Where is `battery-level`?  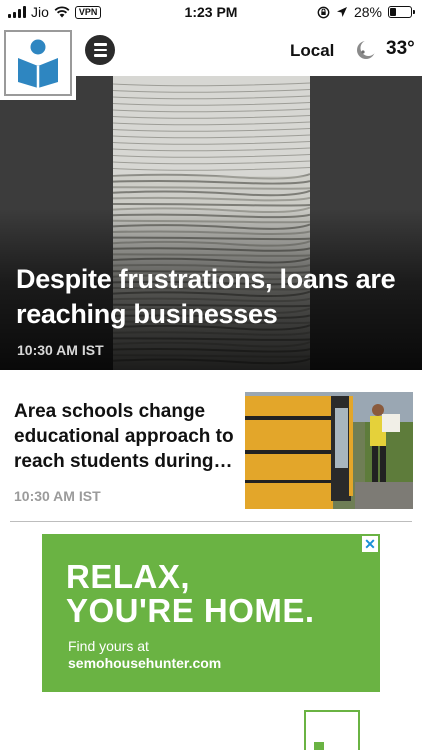 battery-level is located at coordinates (393, 12).